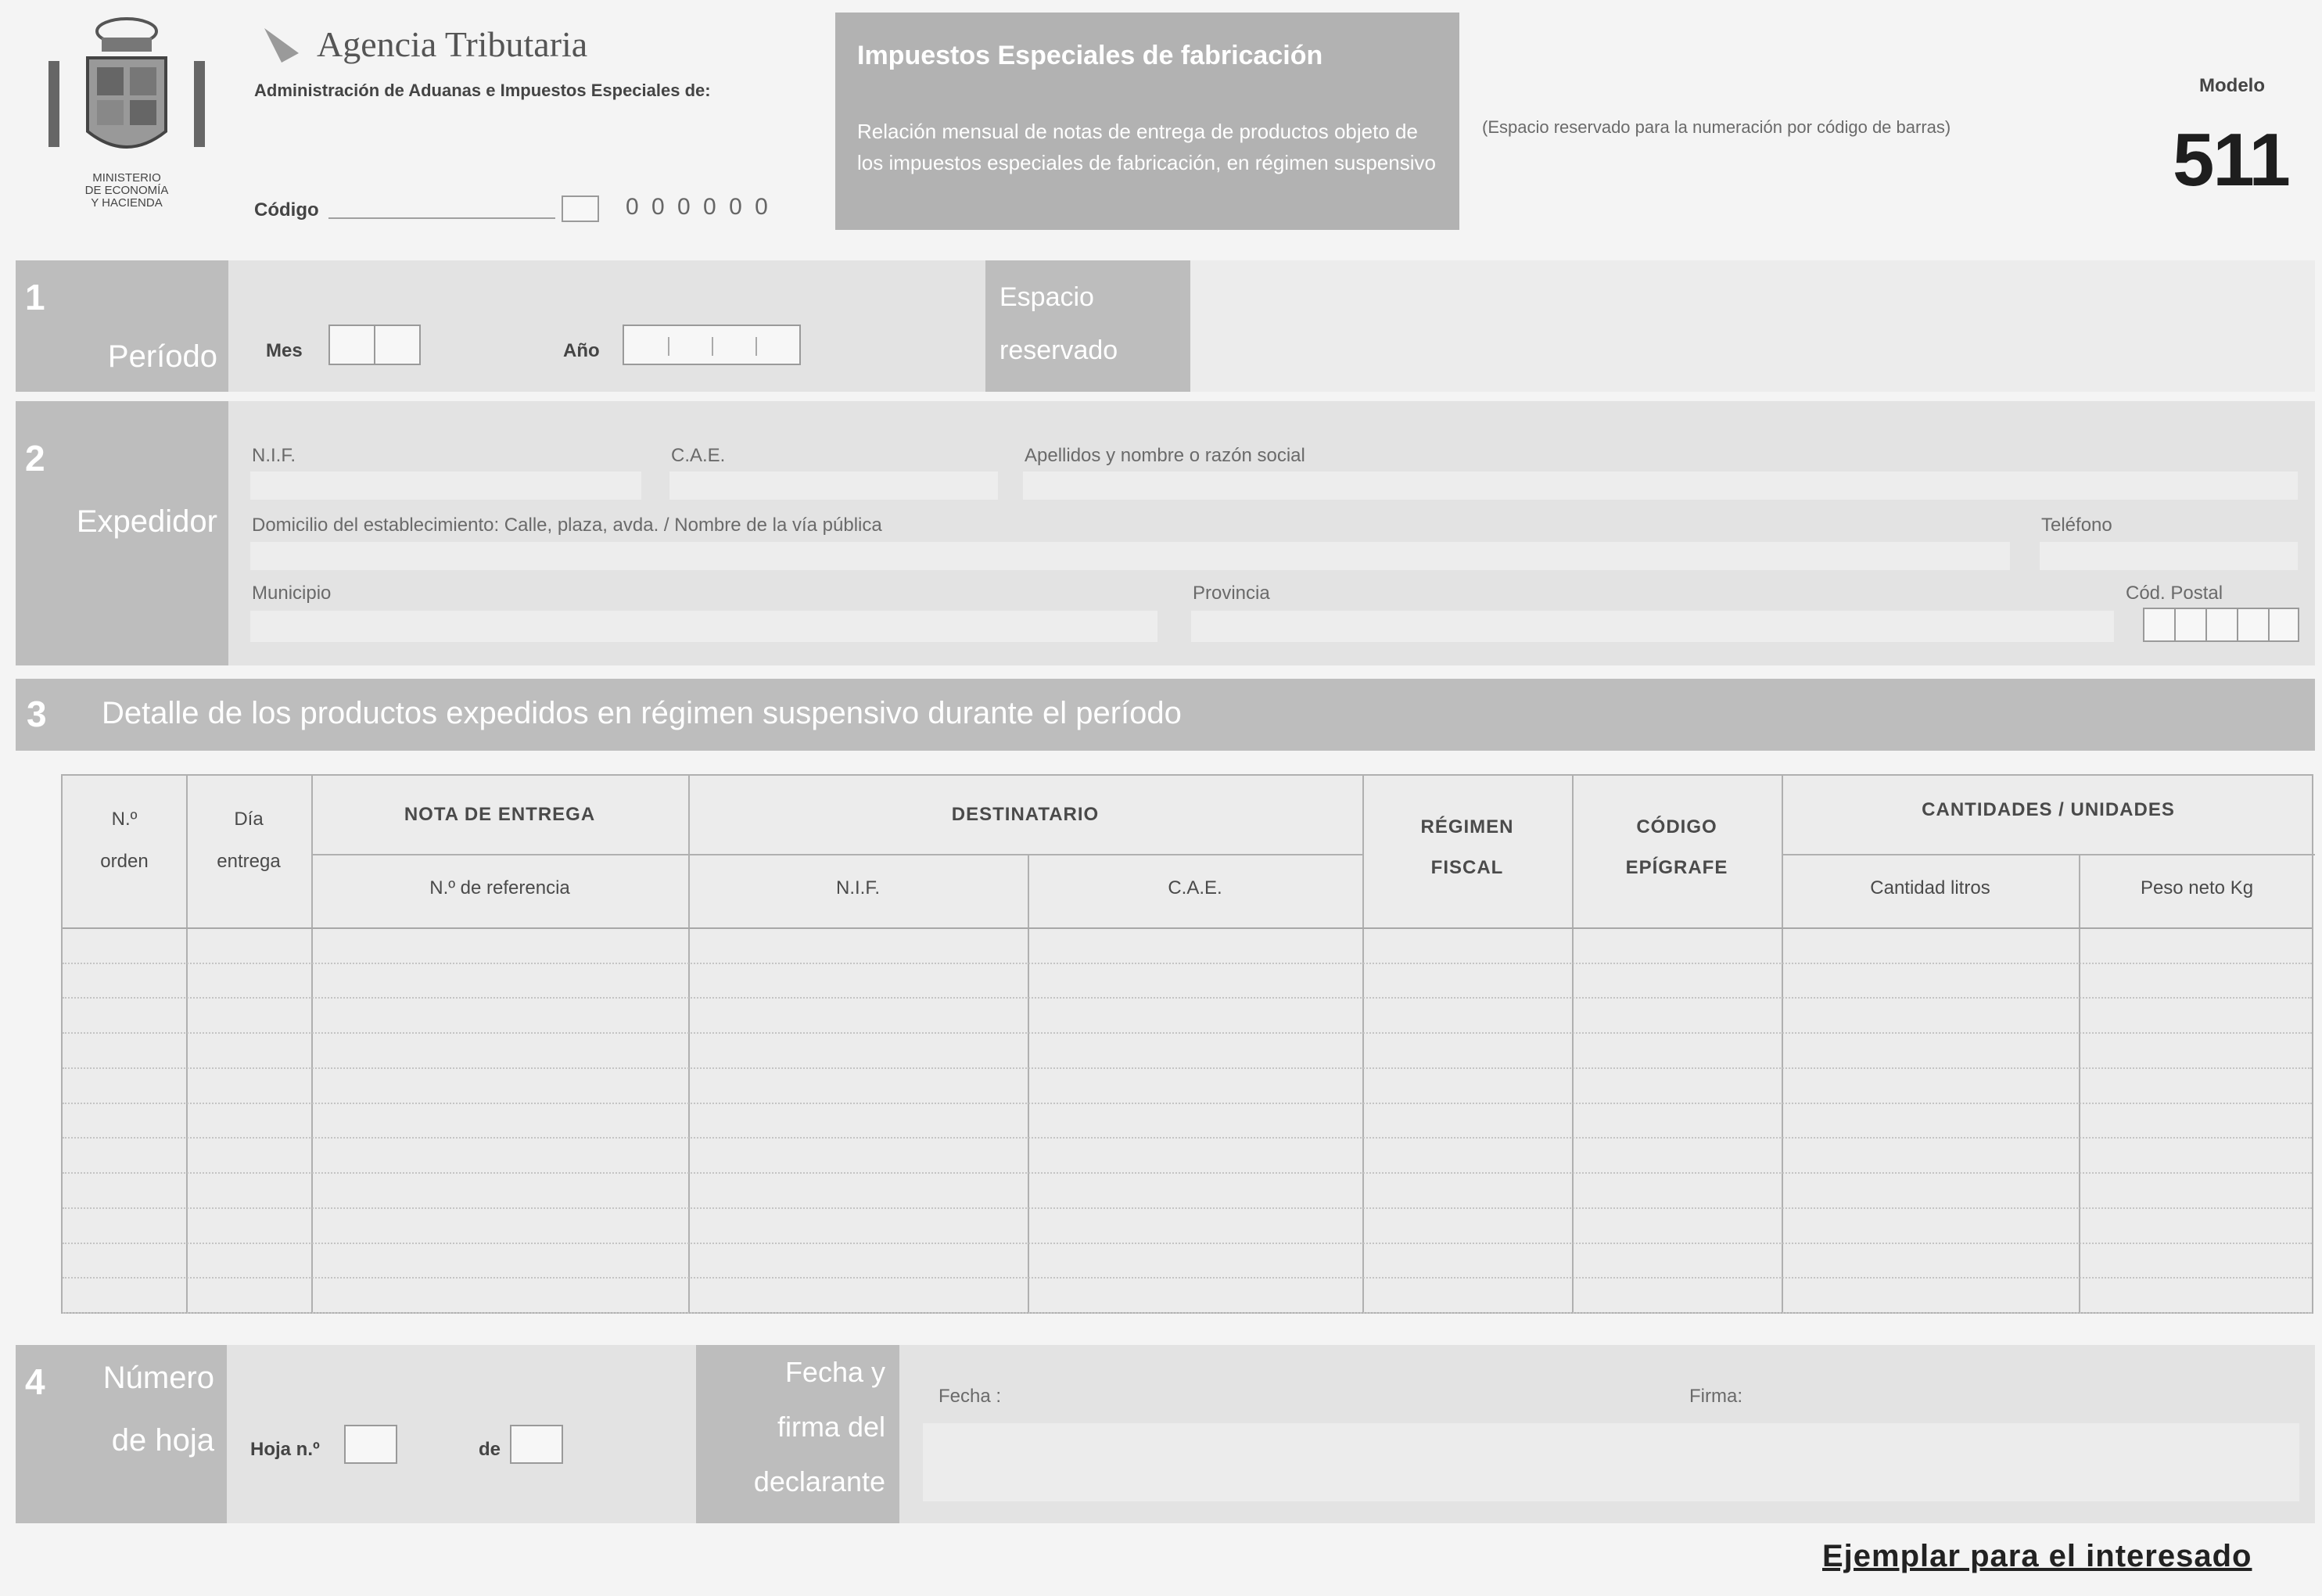 Image resolution: width=2322 pixels, height=1596 pixels. I want to click on fecha-firma-line: firma del, so click(831, 1427).